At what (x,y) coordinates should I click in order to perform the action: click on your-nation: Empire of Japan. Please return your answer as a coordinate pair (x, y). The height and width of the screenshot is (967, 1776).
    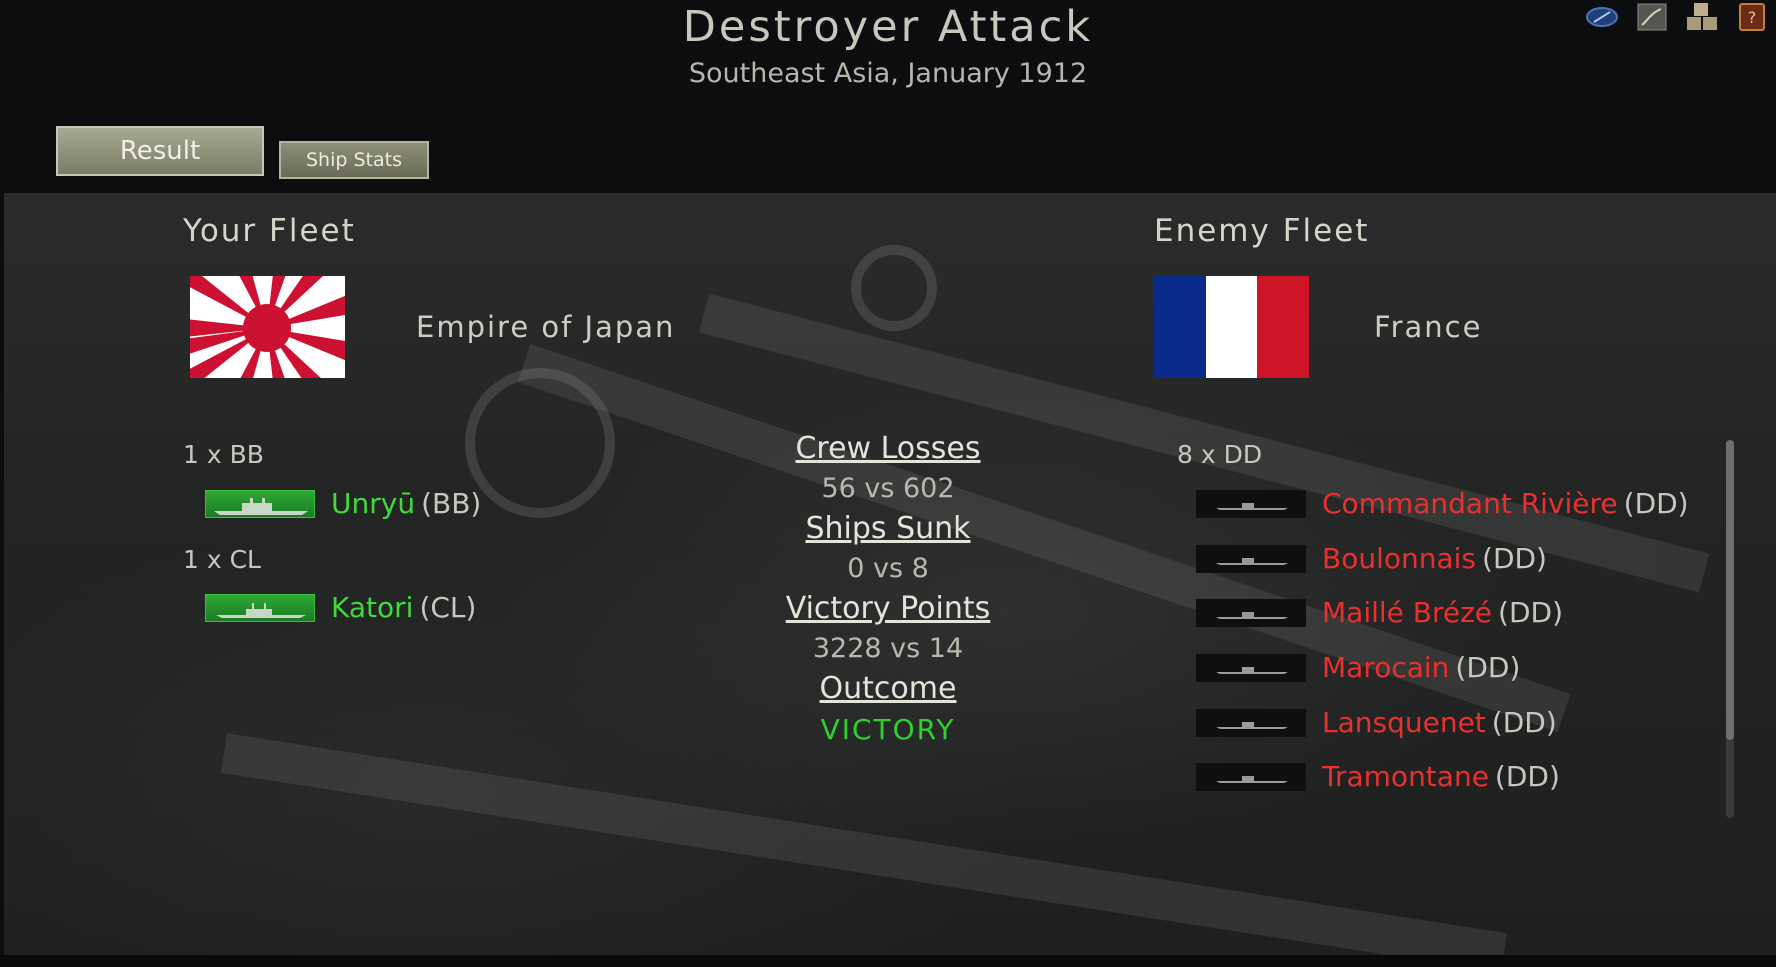
    Looking at the image, I should click on (546, 327).